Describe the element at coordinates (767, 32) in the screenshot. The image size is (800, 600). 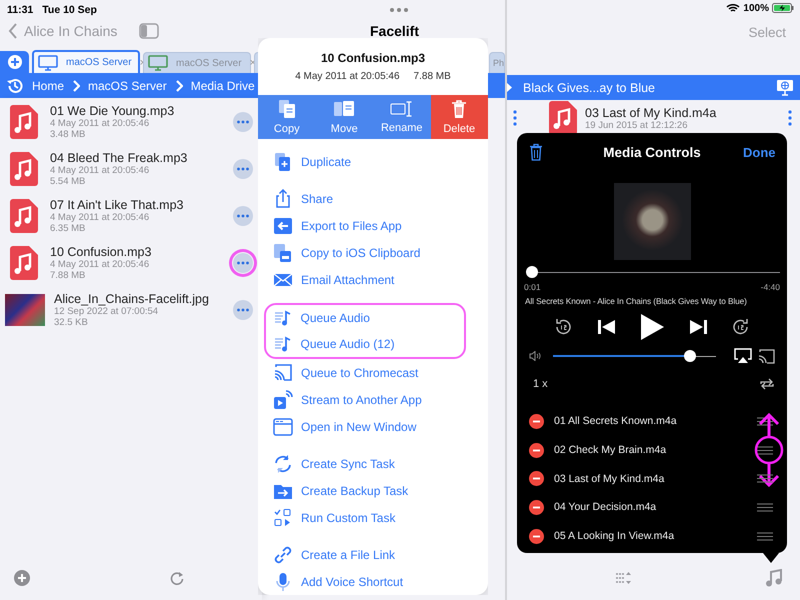
I see `select-button: Select` at that location.